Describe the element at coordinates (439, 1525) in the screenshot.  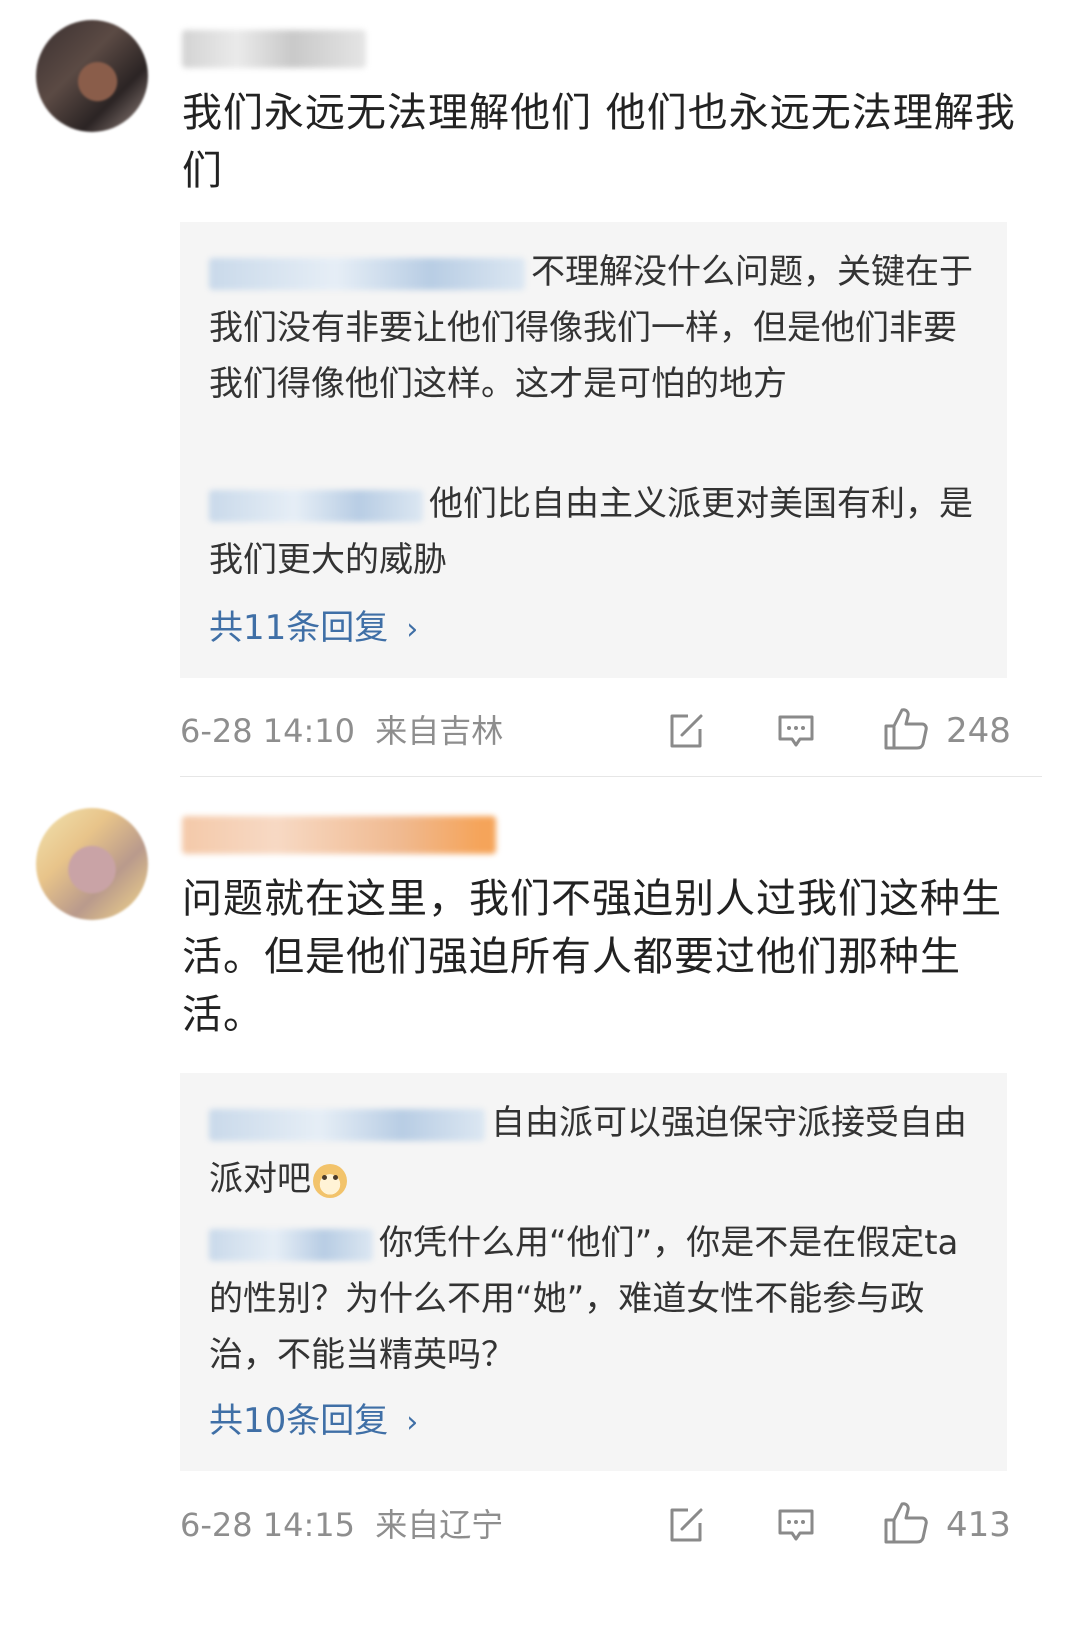
I see `location: 来自辽宁` at that location.